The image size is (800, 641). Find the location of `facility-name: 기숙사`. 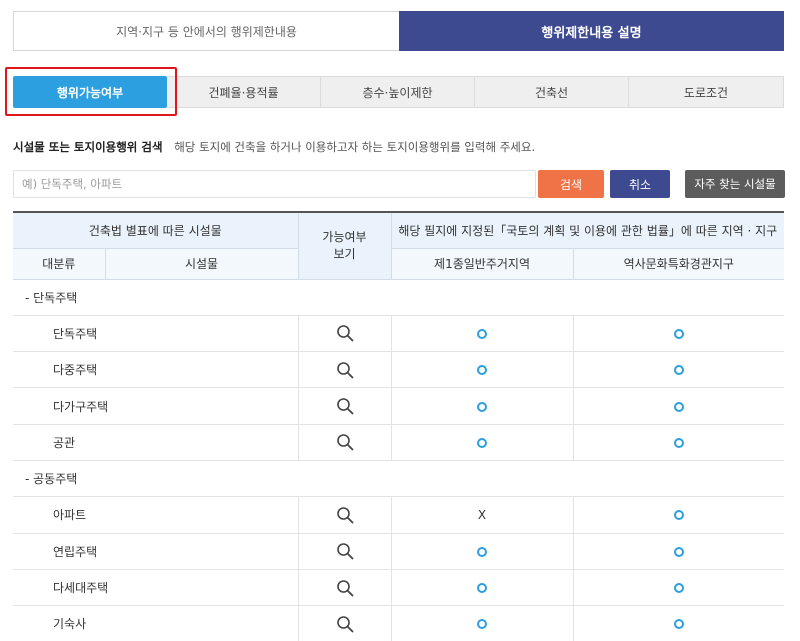

facility-name: 기숙사 is located at coordinates (156, 623).